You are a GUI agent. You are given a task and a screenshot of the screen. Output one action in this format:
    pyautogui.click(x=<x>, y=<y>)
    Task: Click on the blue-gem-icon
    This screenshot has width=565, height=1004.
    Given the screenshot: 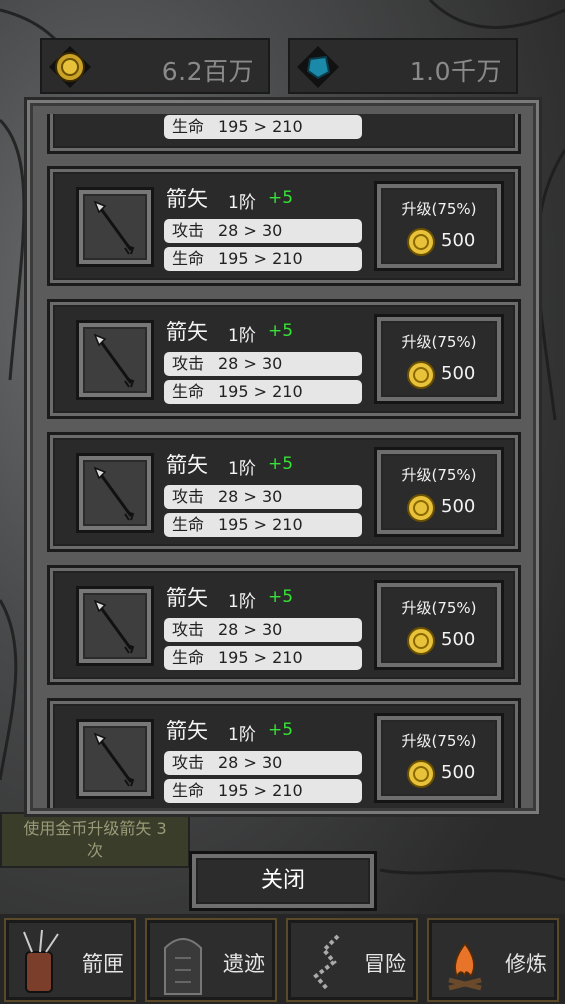 What is the action you would take?
    pyautogui.click(x=318, y=67)
    